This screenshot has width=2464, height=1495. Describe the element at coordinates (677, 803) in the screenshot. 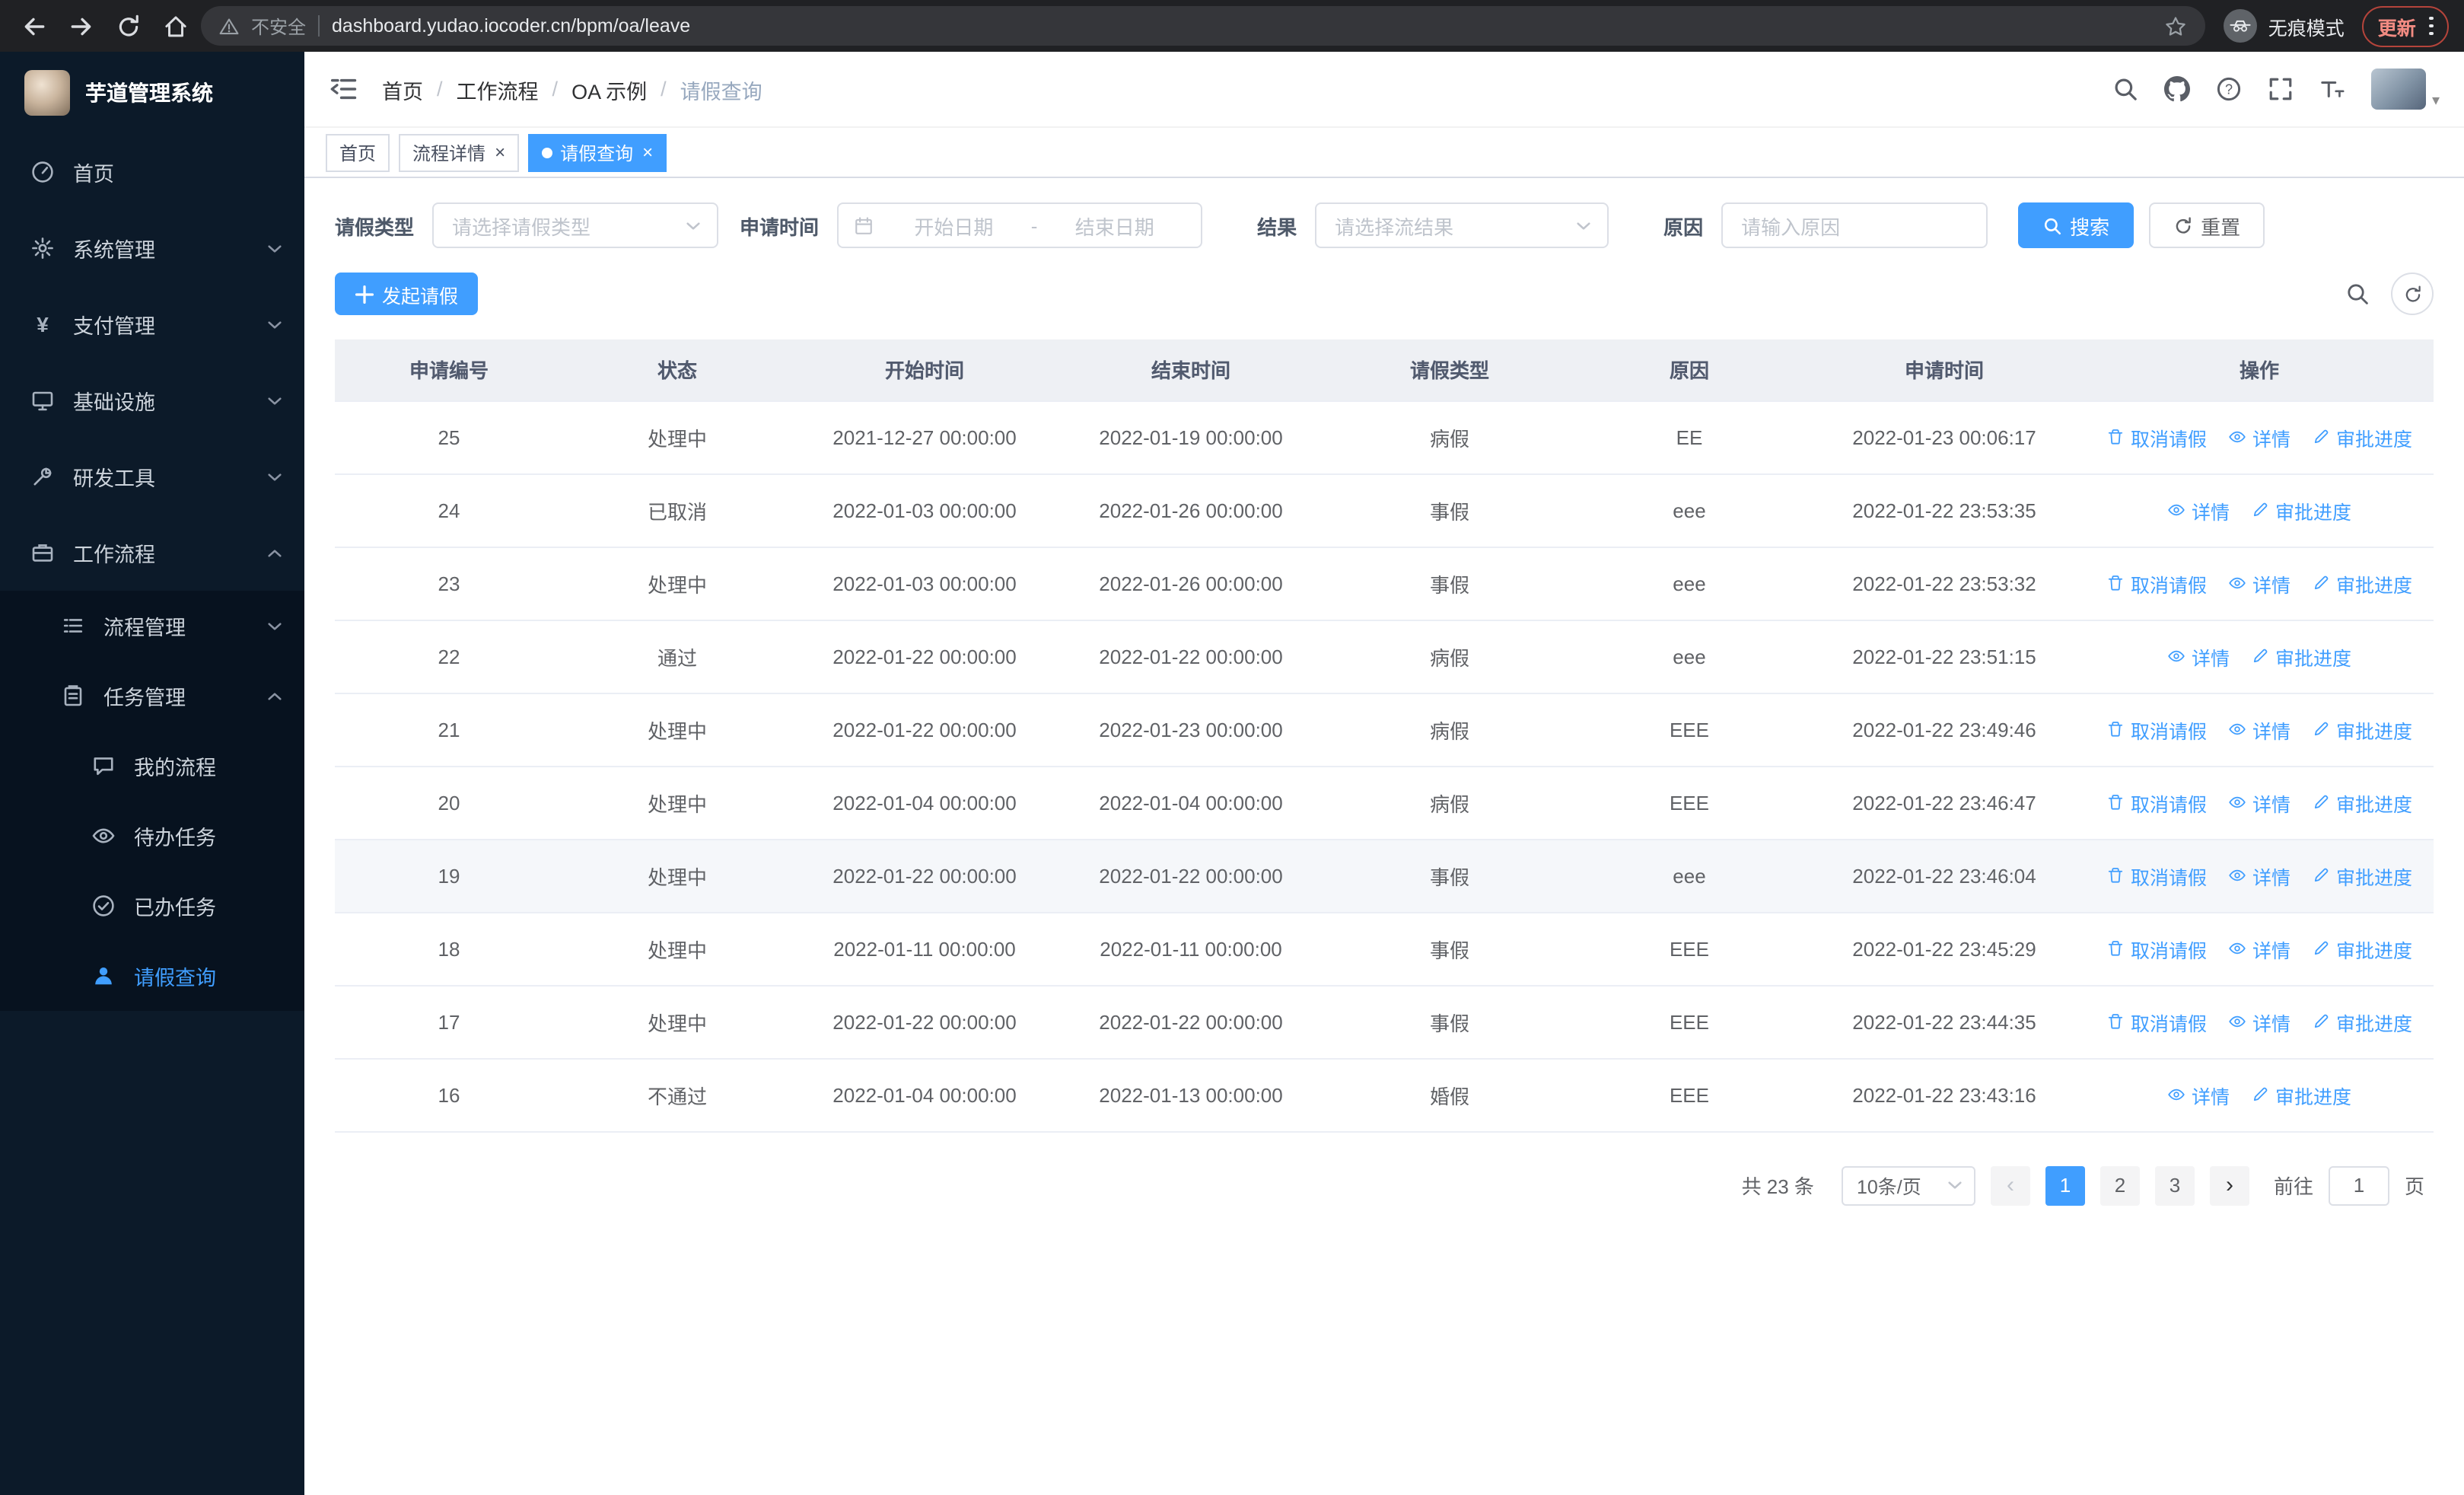

I see `cell-status: 处理中` at that location.